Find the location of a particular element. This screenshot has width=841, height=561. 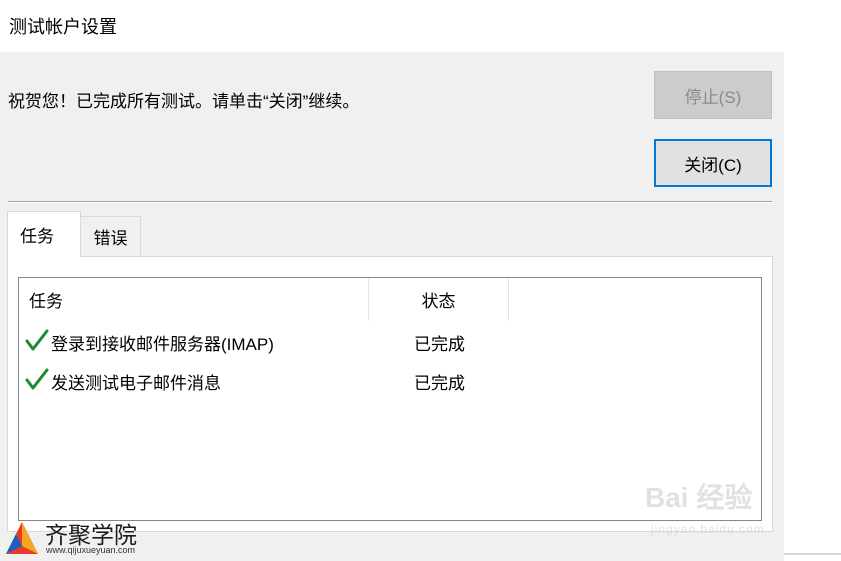

background-line is located at coordinates (812, 554).